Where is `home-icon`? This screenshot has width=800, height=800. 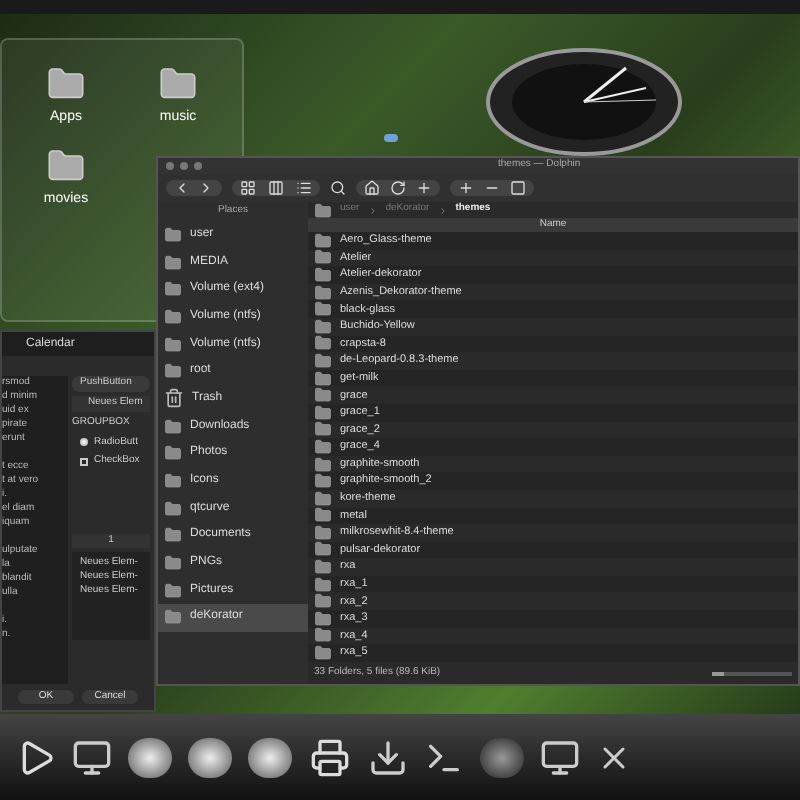
home-icon is located at coordinates (372, 188).